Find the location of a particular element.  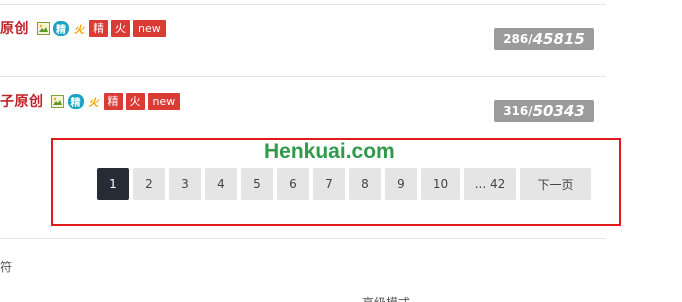

page-button: 10 is located at coordinates (440, 184).